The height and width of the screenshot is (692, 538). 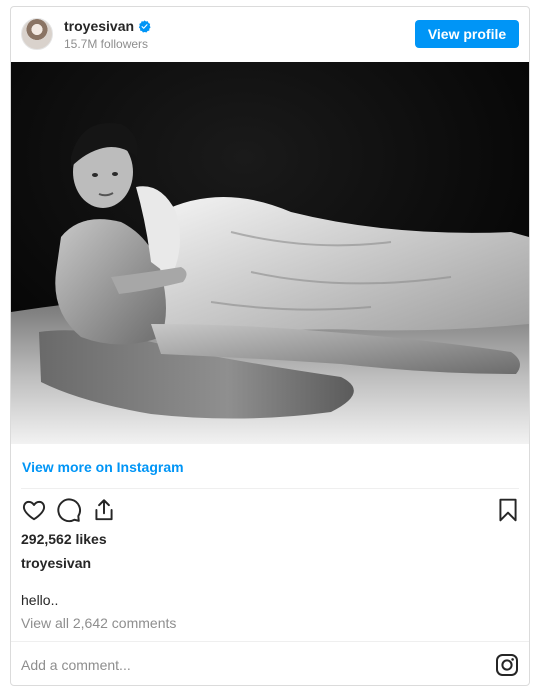 What do you see at coordinates (40, 600) in the screenshot?
I see `caption-text: hello..` at bounding box center [40, 600].